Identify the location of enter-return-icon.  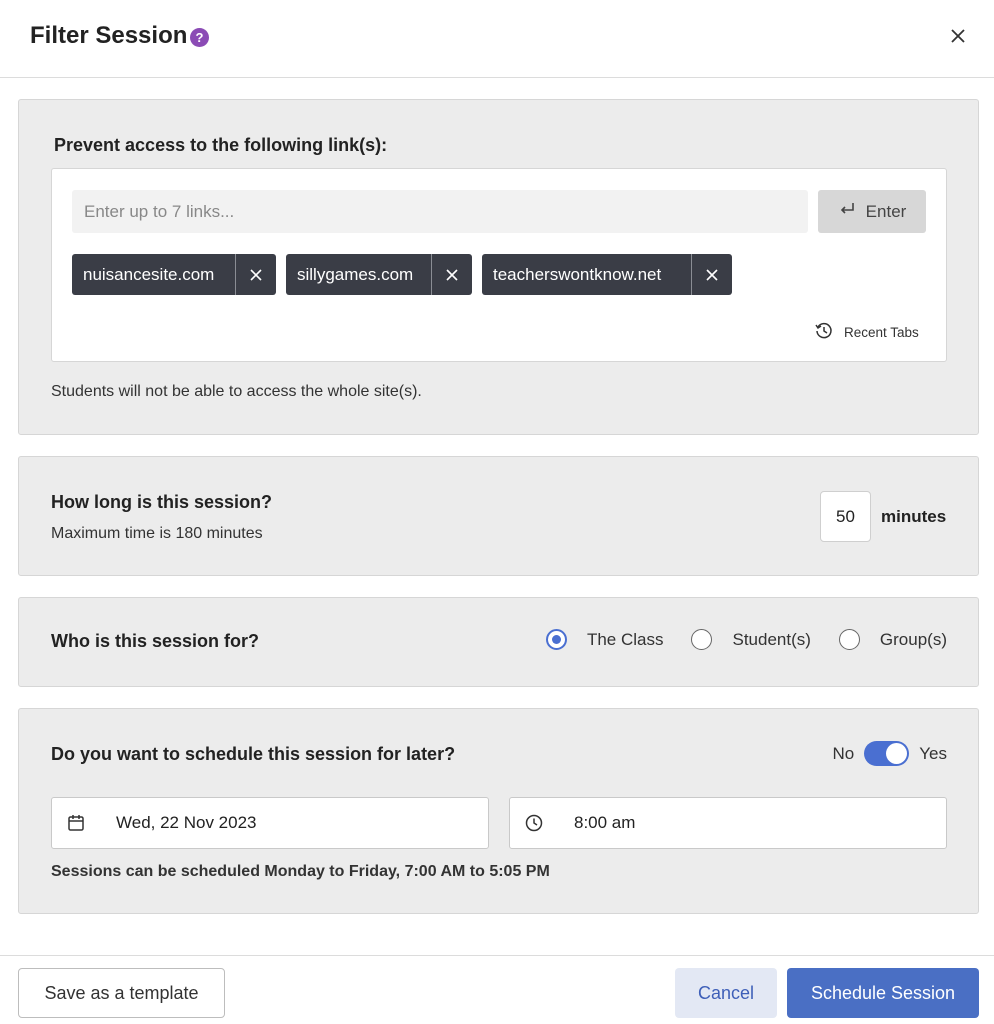
(847, 211).